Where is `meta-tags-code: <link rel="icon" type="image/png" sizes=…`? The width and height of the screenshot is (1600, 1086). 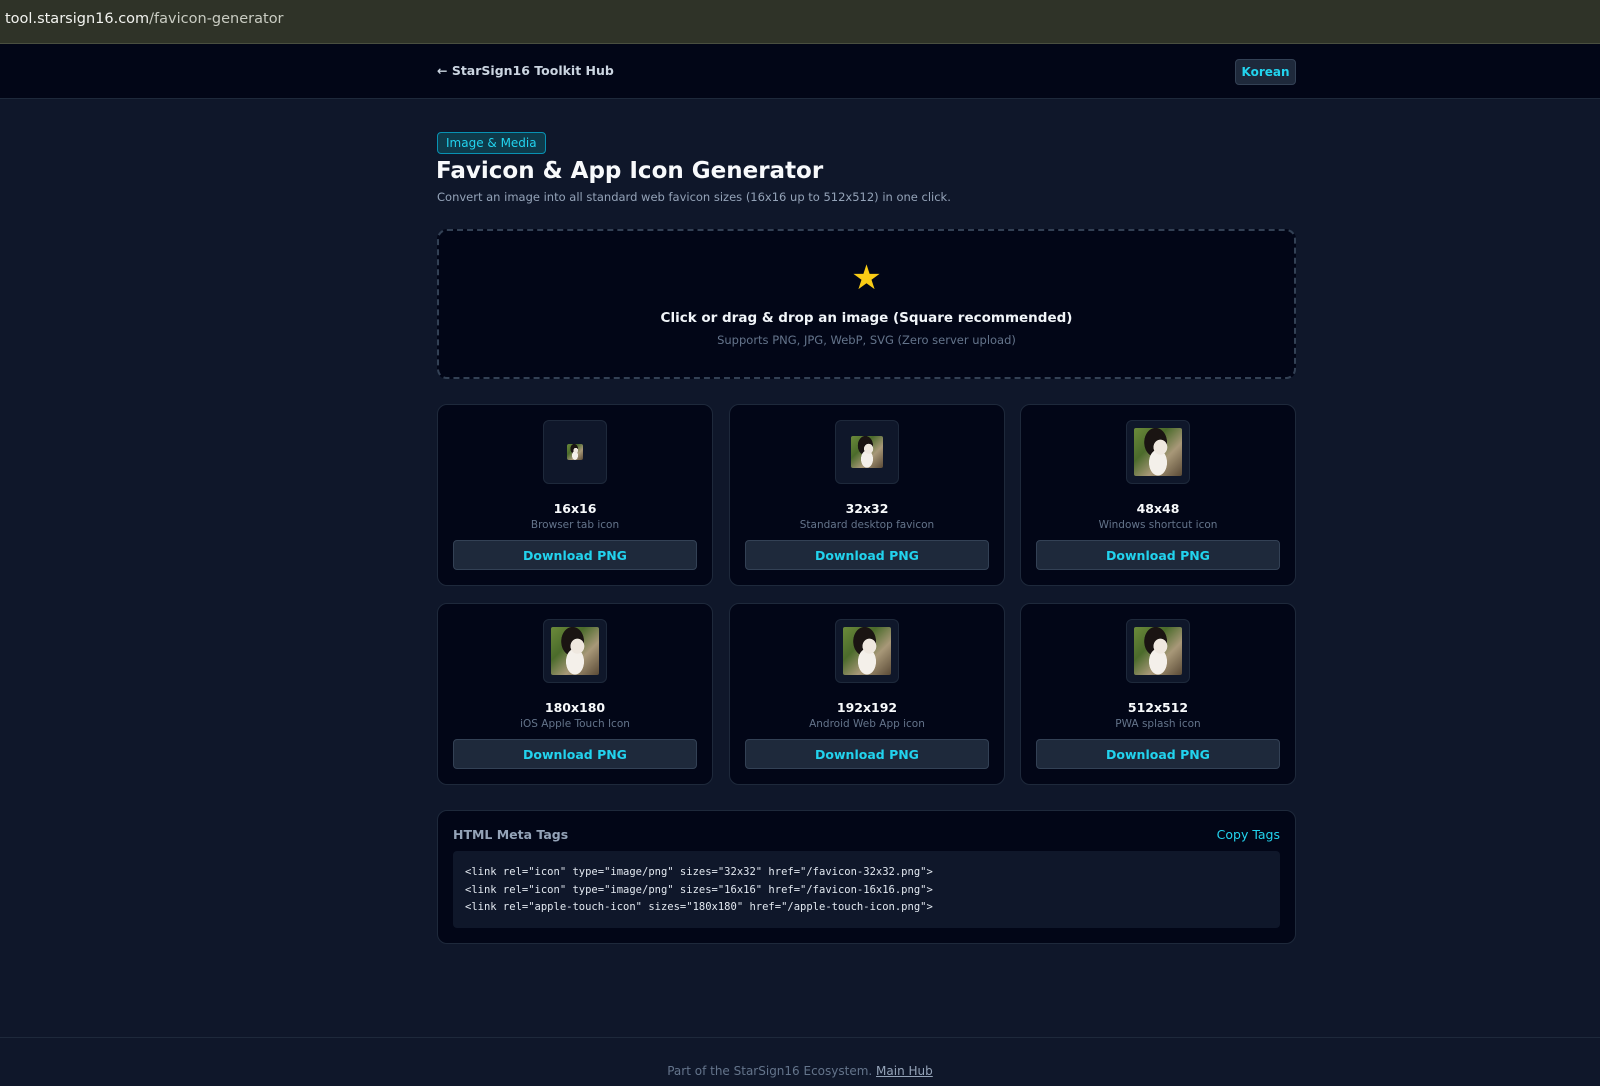
meta-tags-code: <link rel="icon" type="image/png" sizes=… is located at coordinates (866, 889).